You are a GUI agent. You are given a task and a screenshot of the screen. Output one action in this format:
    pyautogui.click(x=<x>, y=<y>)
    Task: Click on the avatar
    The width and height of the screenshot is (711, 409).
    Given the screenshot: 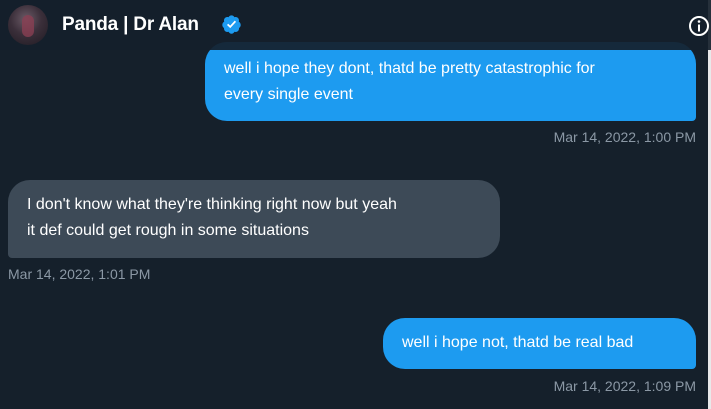 What is the action you would take?
    pyautogui.click(x=28, y=25)
    